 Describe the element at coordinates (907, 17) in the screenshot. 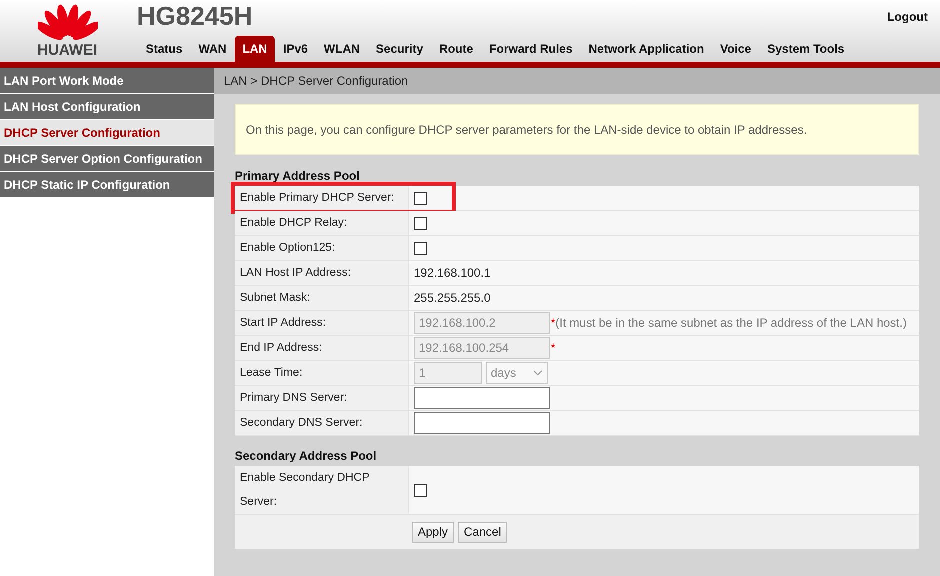

I see `logout-link: Logout` at that location.